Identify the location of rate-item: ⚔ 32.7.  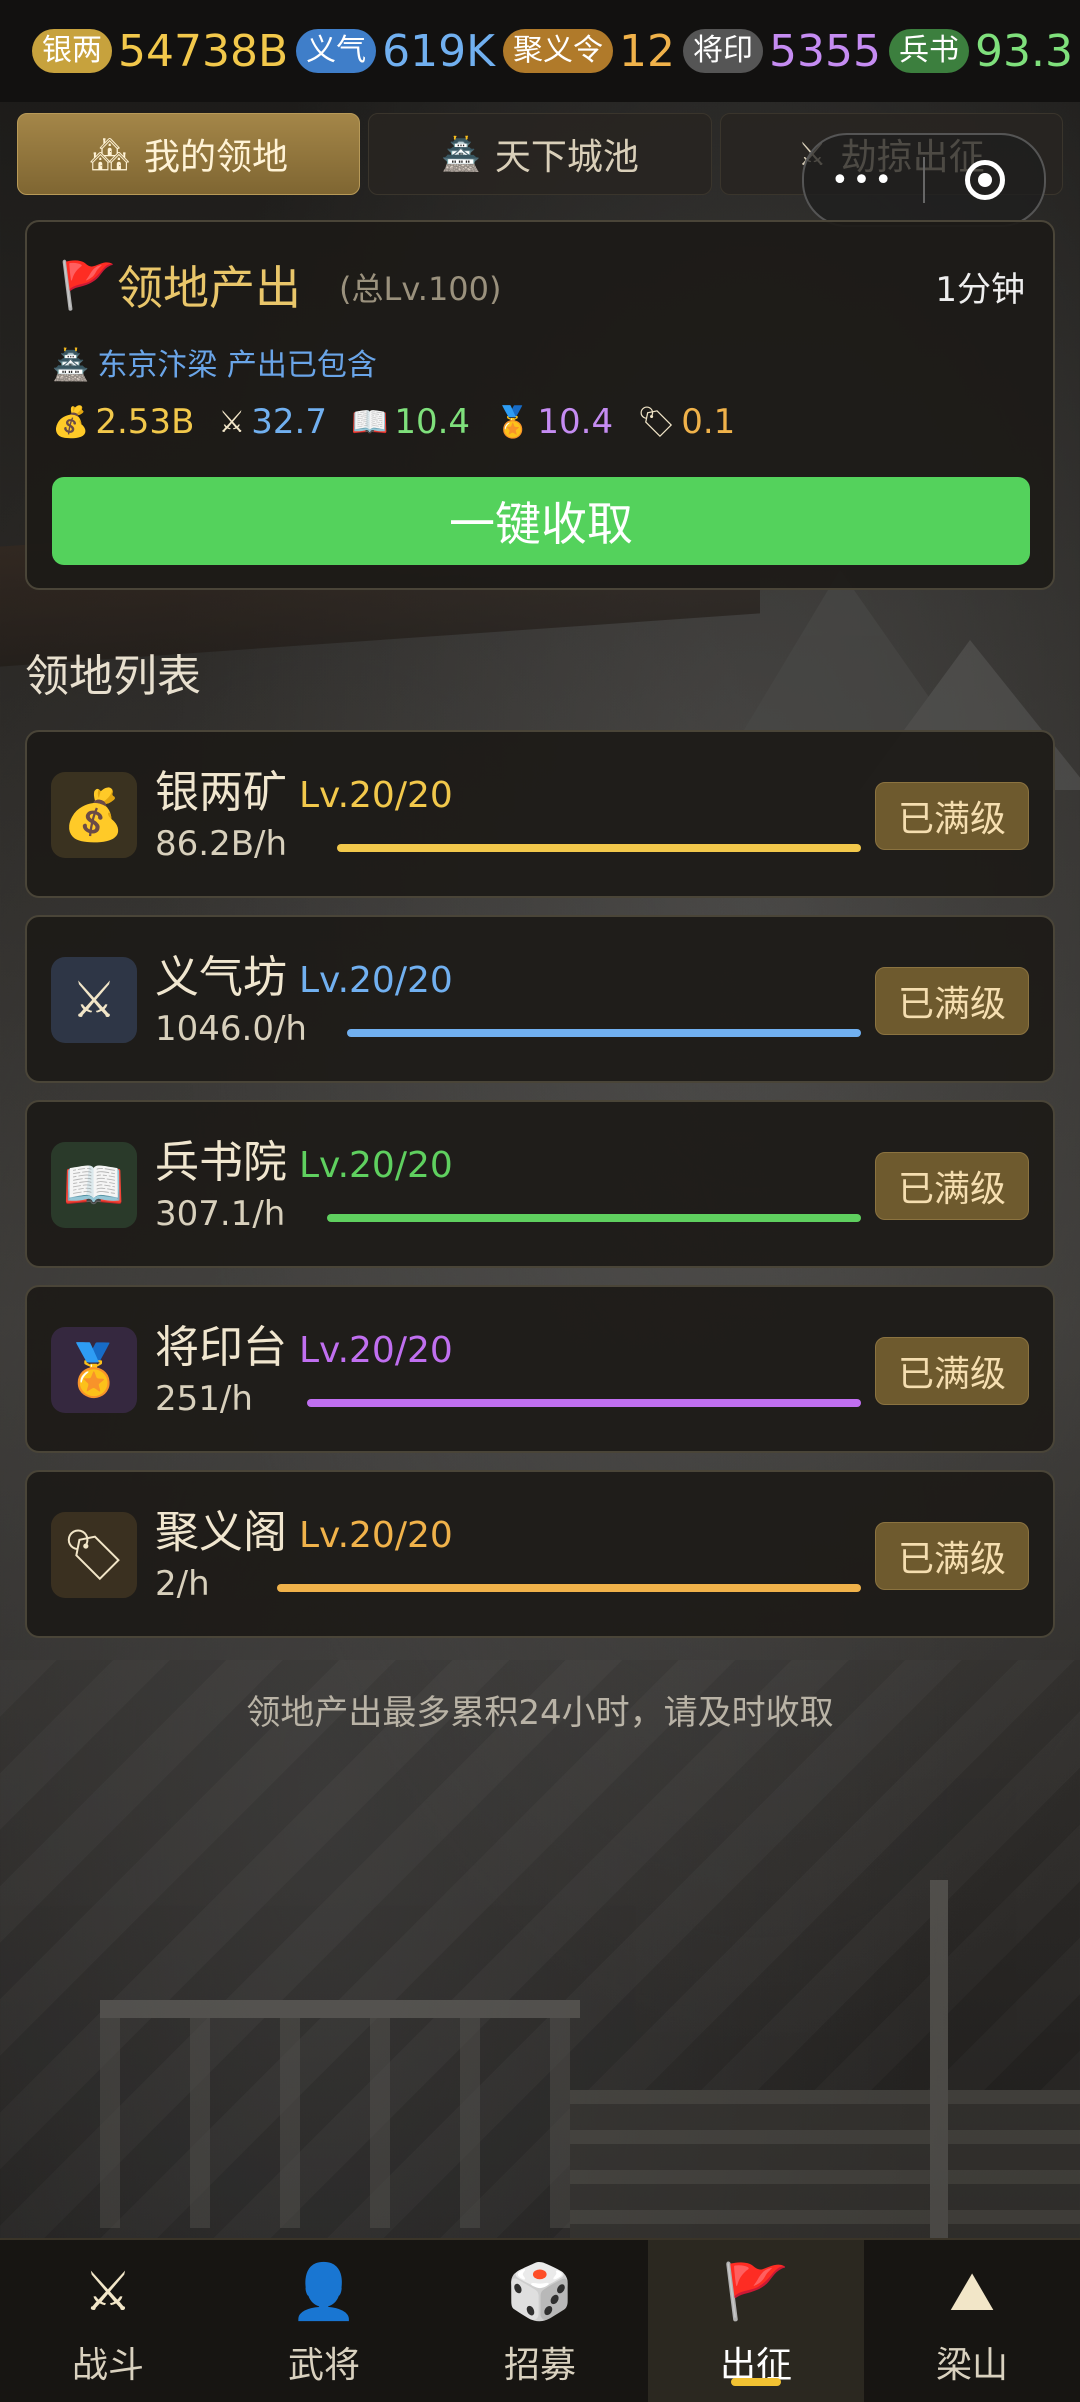
(272, 422).